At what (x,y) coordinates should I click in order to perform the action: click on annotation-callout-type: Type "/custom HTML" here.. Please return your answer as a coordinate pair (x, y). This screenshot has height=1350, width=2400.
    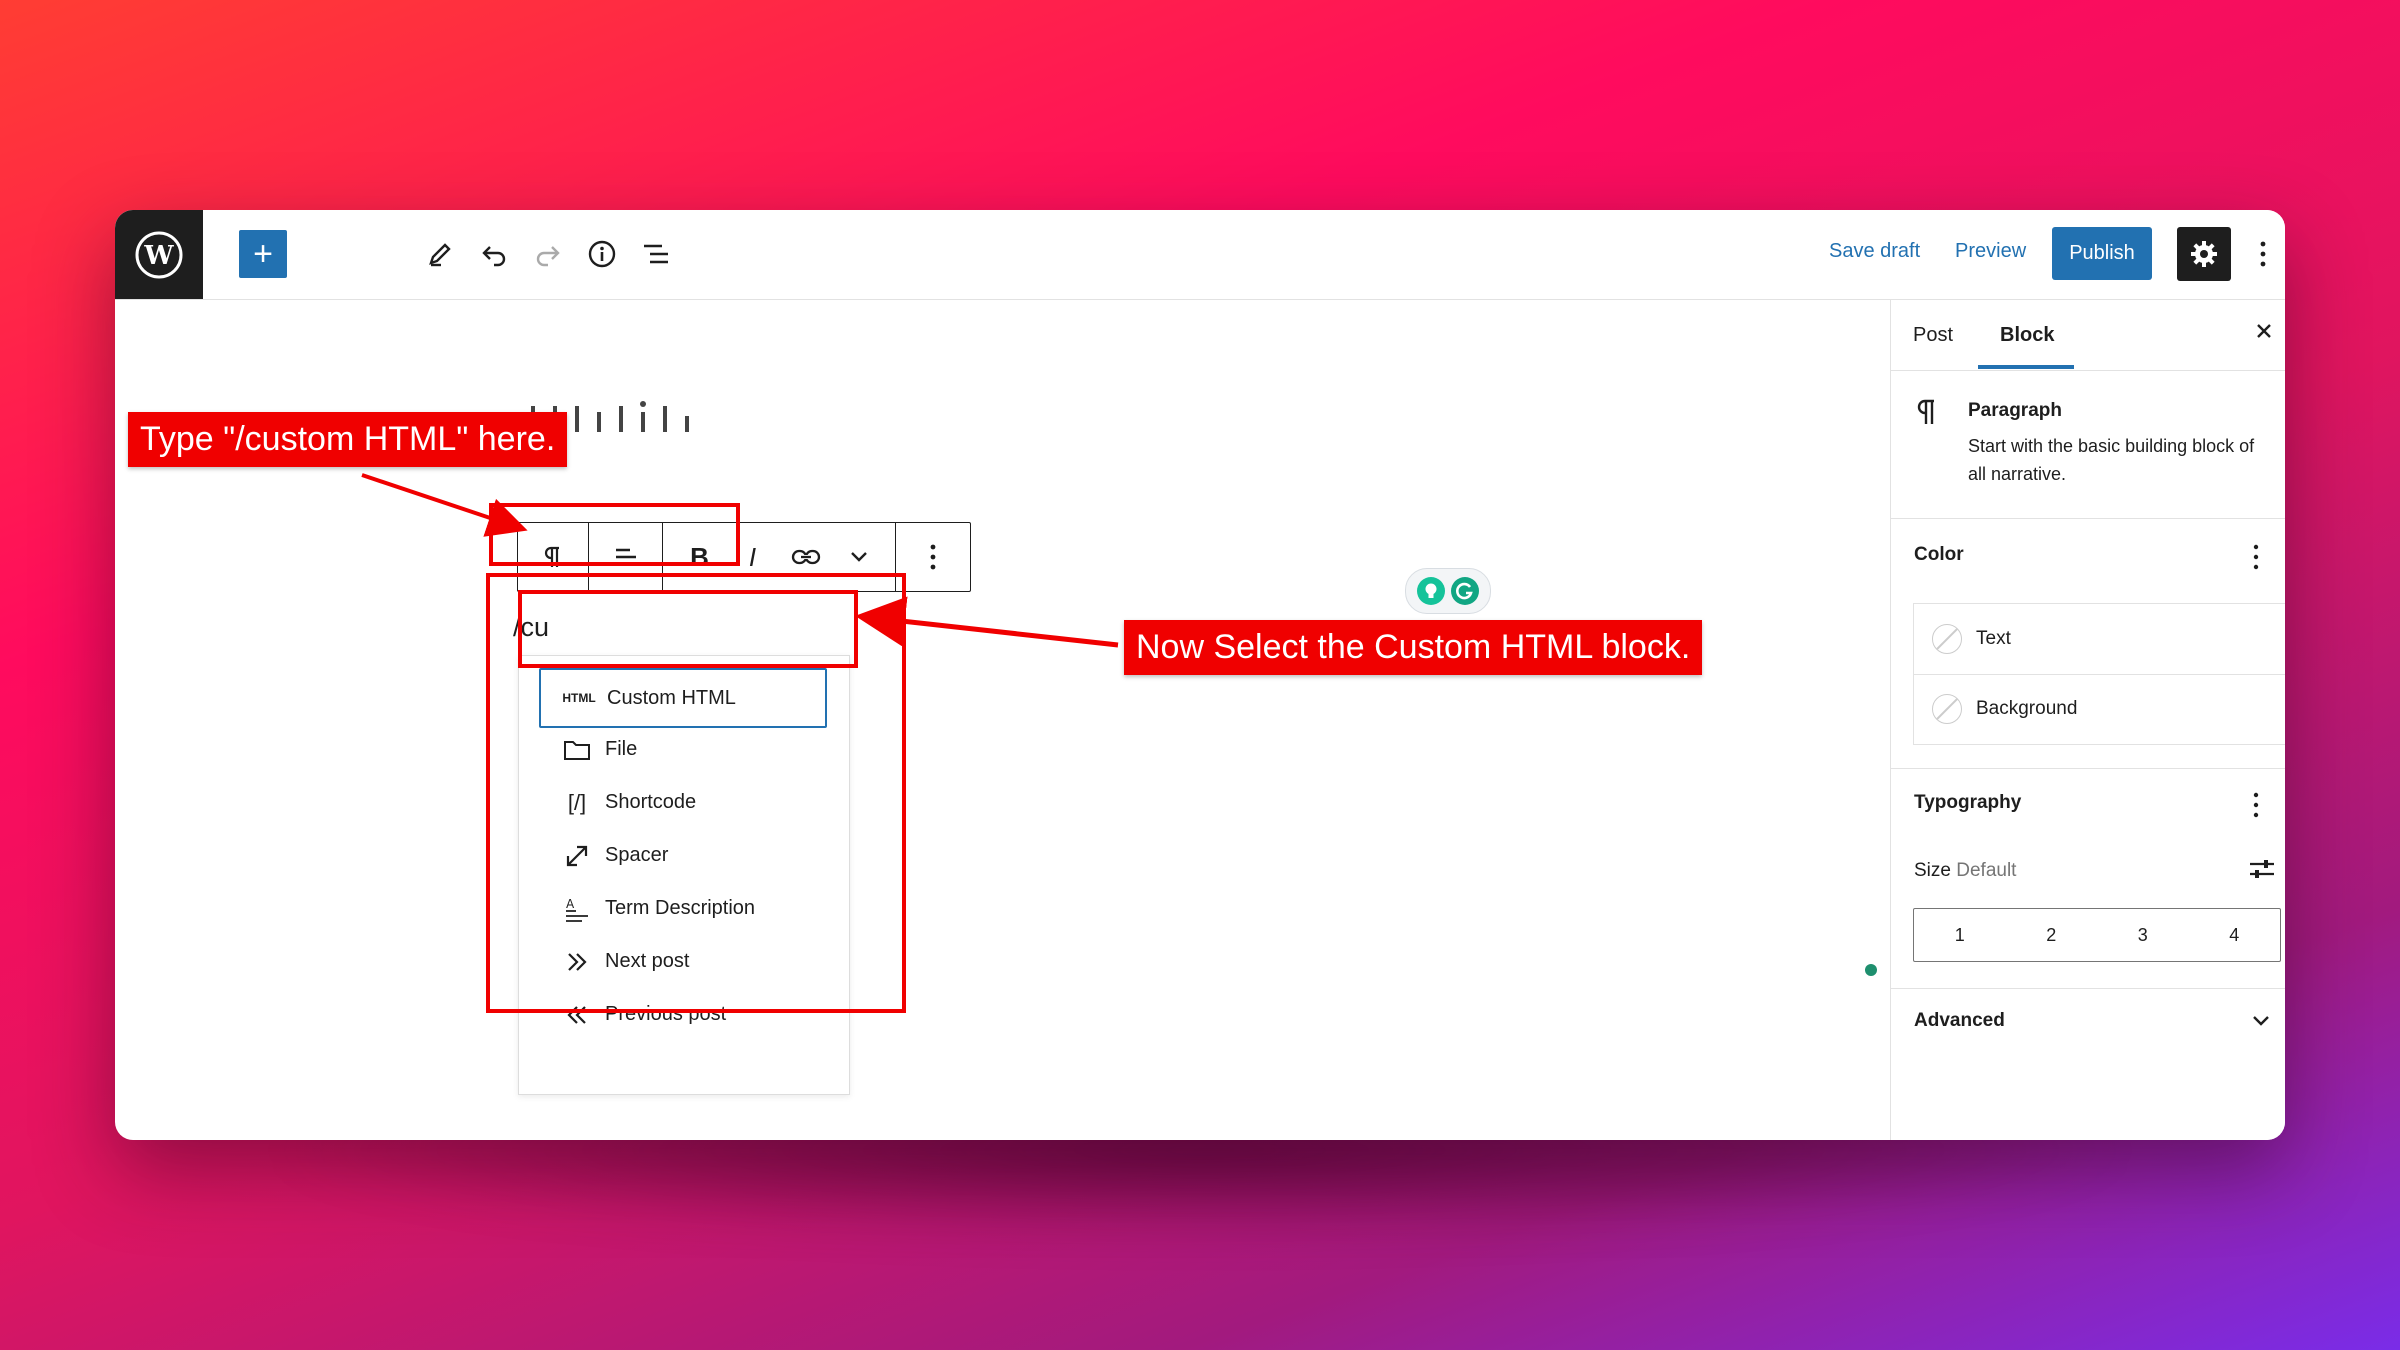
    Looking at the image, I should click on (348, 439).